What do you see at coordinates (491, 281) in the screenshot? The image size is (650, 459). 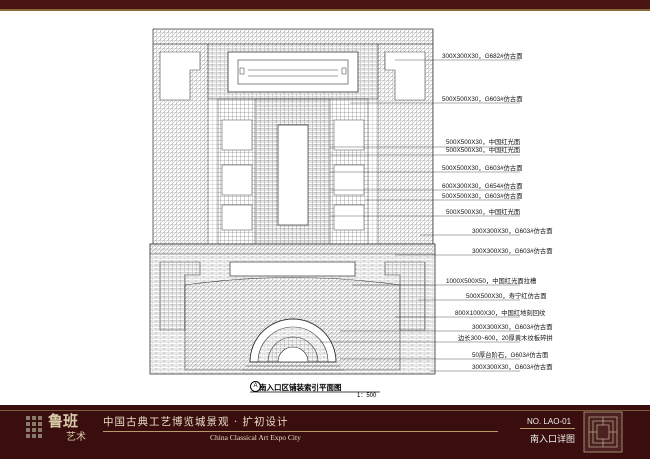 I see `callout-label: 1000X500X50，中国红光面拉槽` at bounding box center [491, 281].